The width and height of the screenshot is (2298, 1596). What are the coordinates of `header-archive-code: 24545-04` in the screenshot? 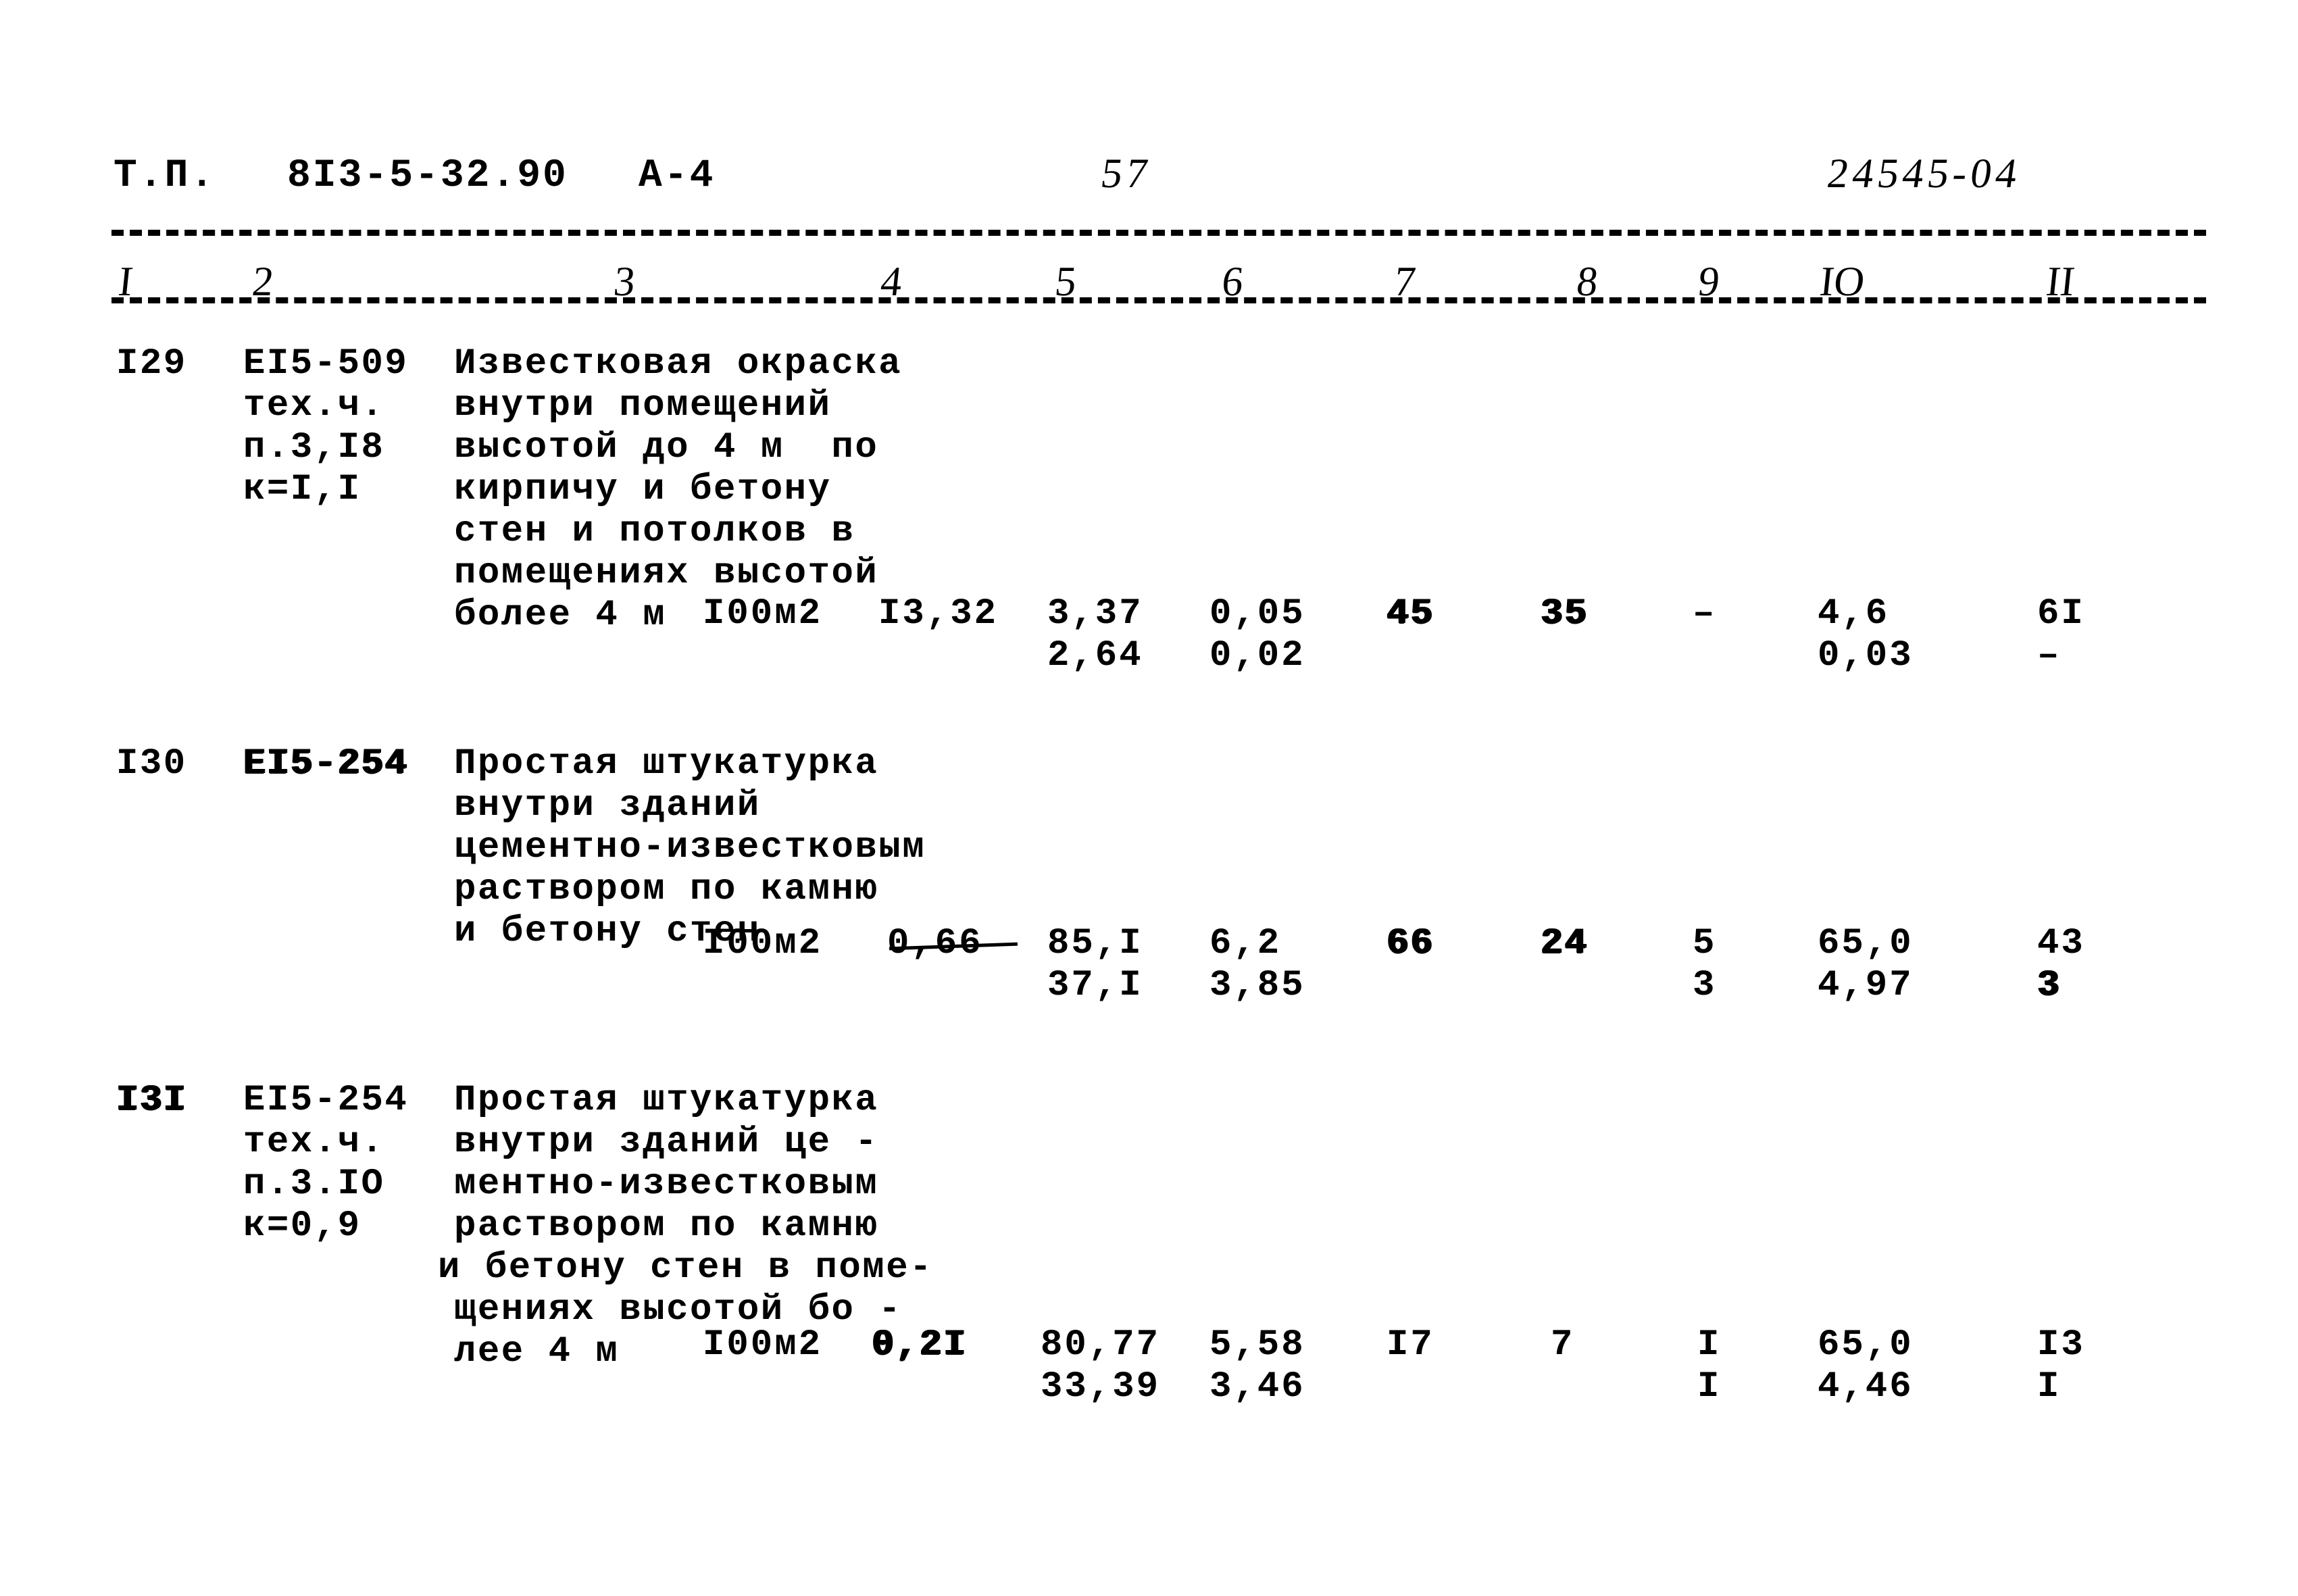 It's located at (1924, 174).